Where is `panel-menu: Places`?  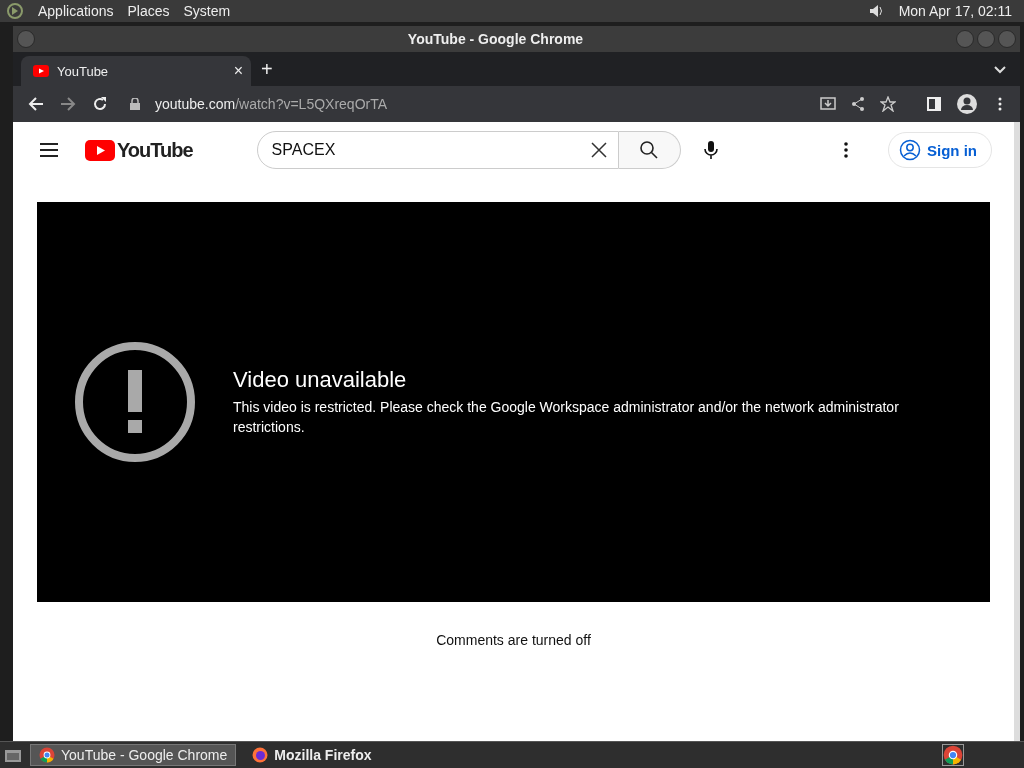
panel-menu: Places is located at coordinates (148, 11).